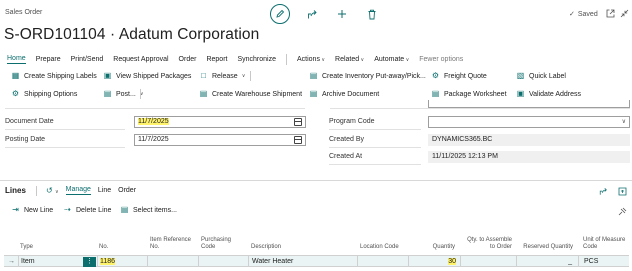 Image resolution: width=632 pixels, height=271 pixels. I want to click on action-divider, so click(140, 94).